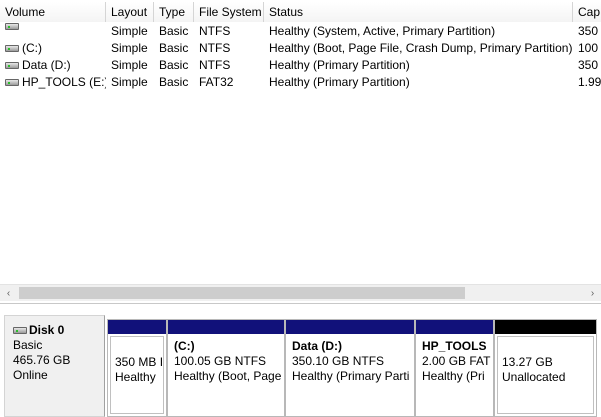 The image size is (601, 417). What do you see at coordinates (130, 12) in the screenshot?
I see `column-header-layout: Layout` at bounding box center [130, 12].